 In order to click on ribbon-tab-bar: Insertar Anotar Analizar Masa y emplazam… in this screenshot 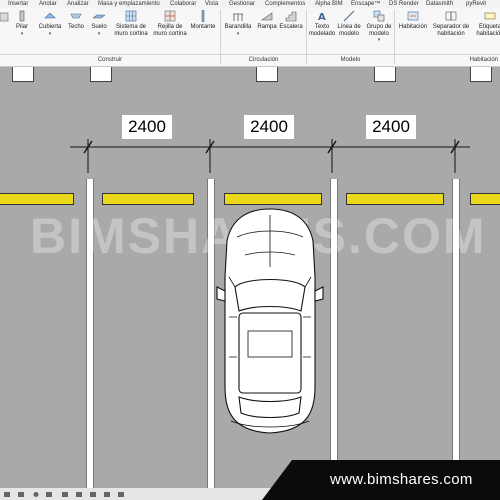, I will do `click(250, 4)`.